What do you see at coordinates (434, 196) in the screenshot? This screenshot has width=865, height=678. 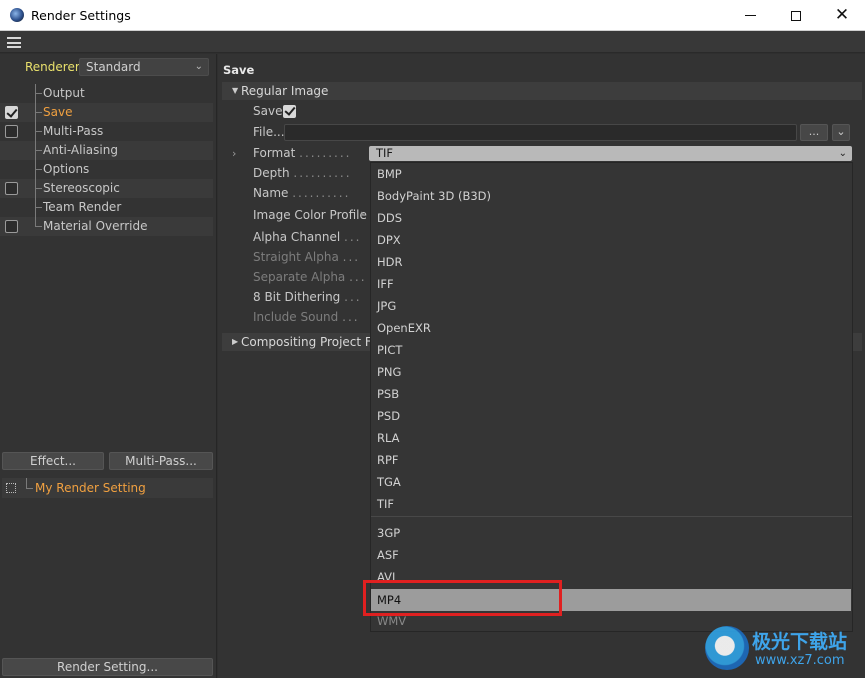 I see `format-option-b3d: BodyPaint 3D (B3D)` at bounding box center [434, 196].